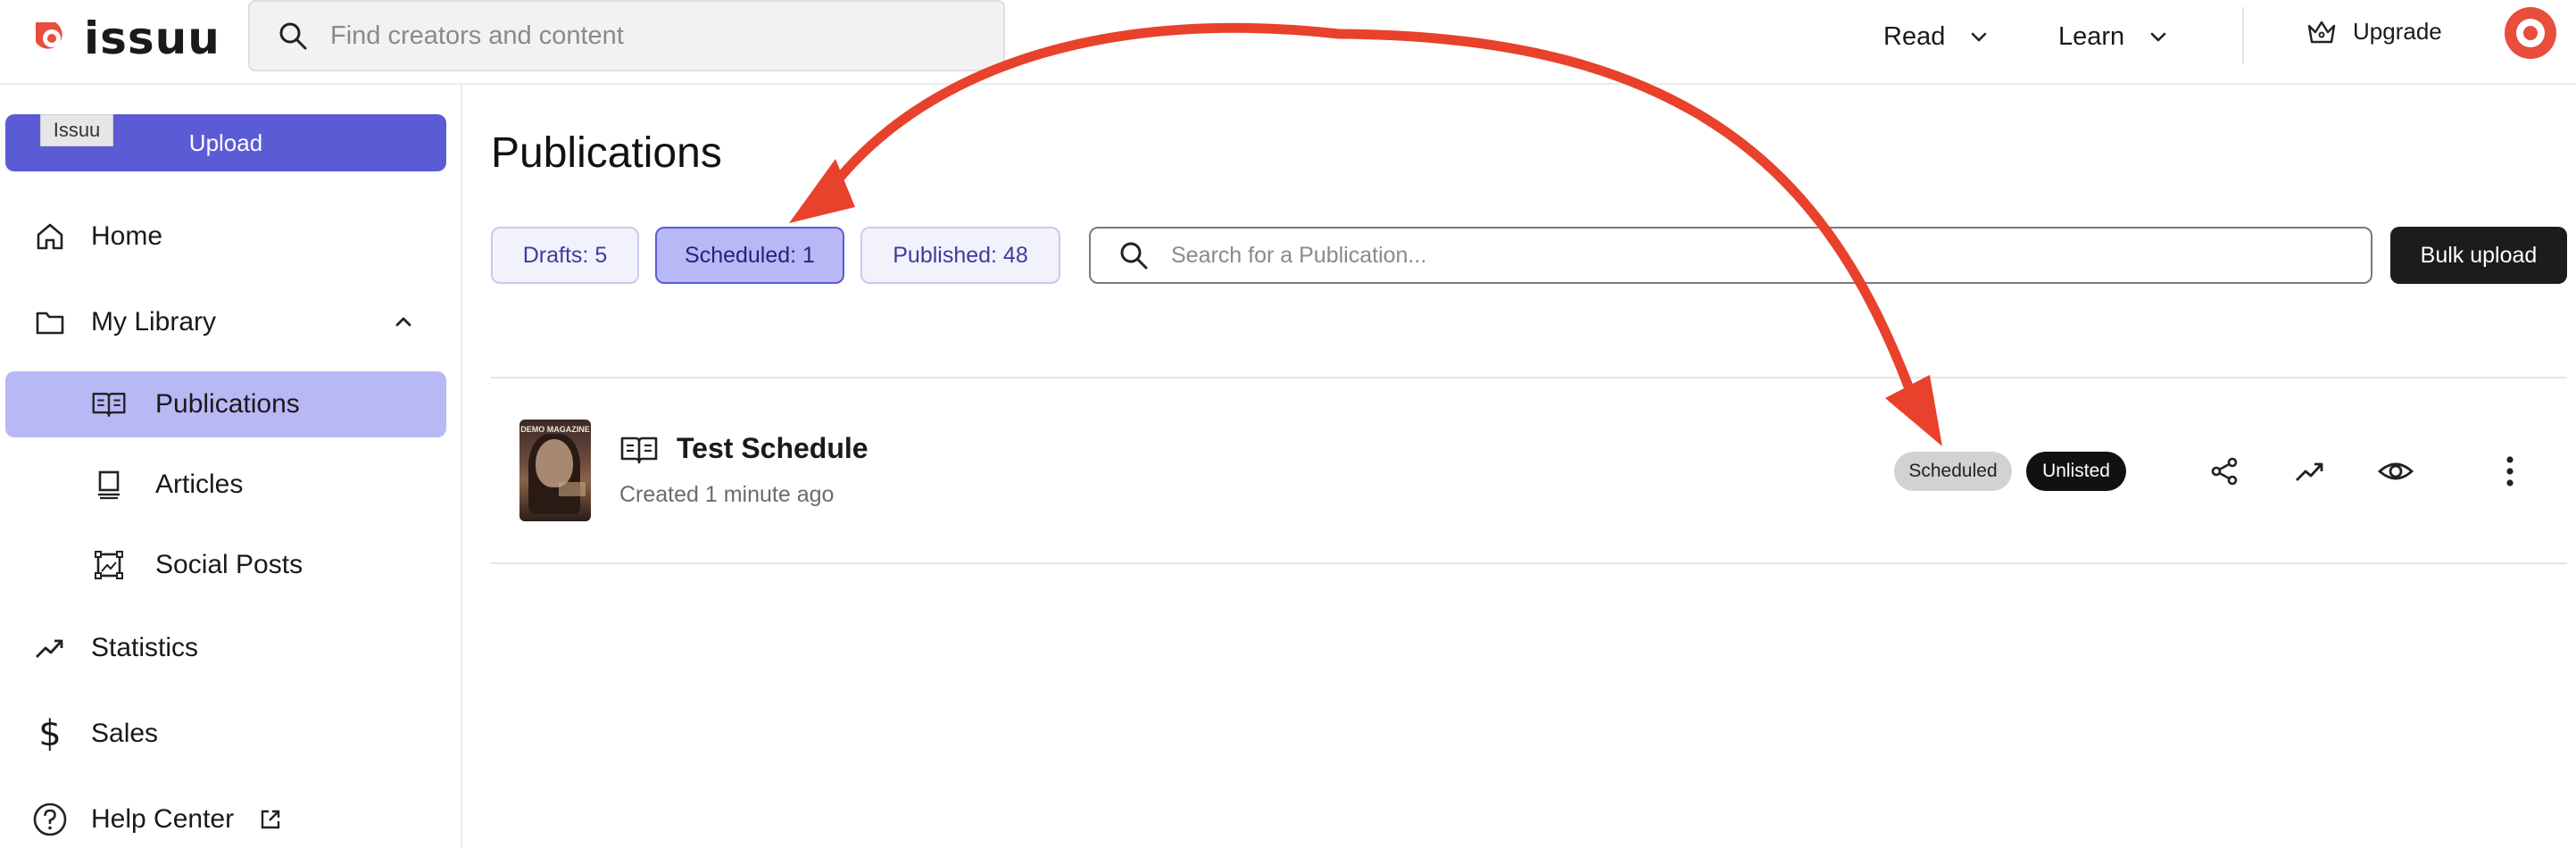 Image resolution: width=2576 pixels, height=848 pixels. What do you see at coordinates (226, 322) in the screenshot?
I see `sidebar-item-my-library: My Library` at bounding box center [226, 322].